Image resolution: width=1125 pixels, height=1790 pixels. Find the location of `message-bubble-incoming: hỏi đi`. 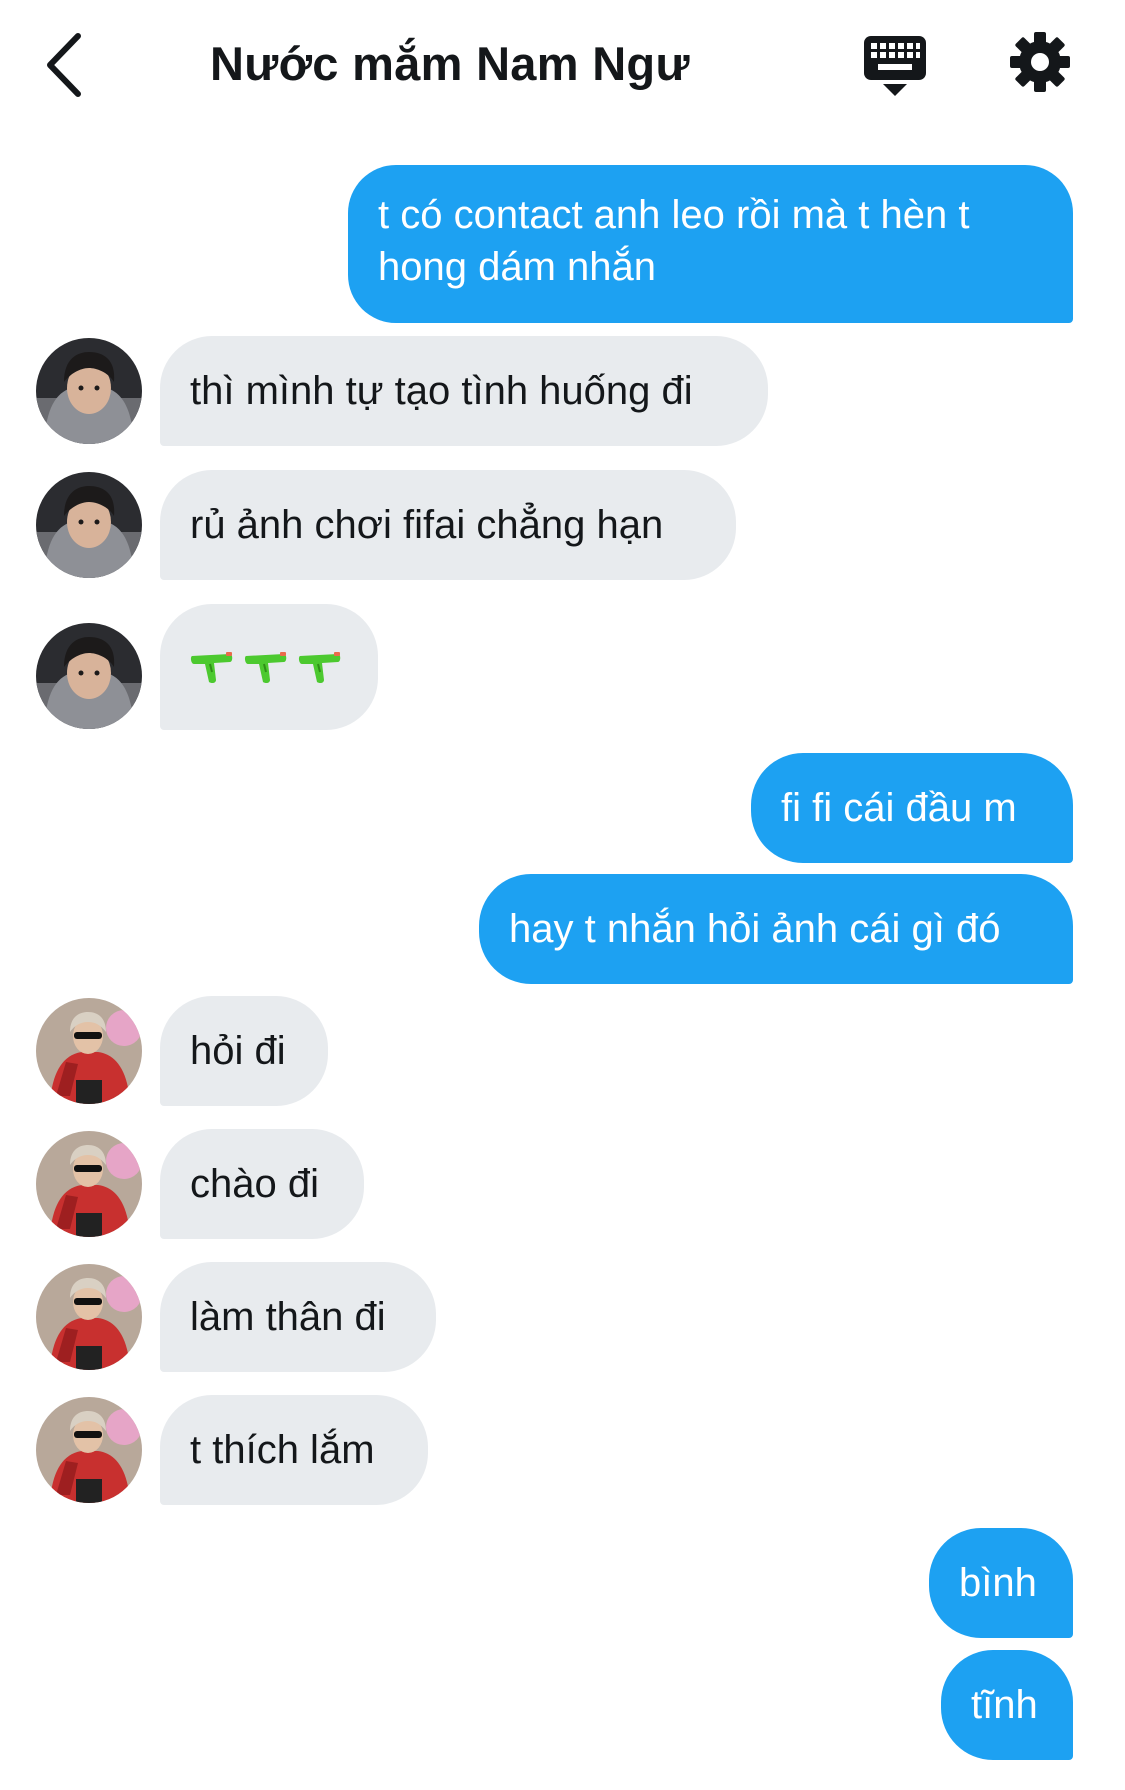

message-bubble-incoming: hỏi đi is located at coordinates (244, 1051).